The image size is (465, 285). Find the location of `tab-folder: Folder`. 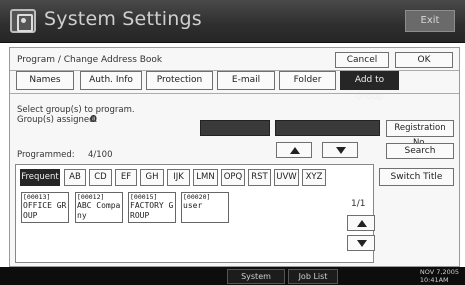

tab-folder: Folder is located at coordinates (307, 80).